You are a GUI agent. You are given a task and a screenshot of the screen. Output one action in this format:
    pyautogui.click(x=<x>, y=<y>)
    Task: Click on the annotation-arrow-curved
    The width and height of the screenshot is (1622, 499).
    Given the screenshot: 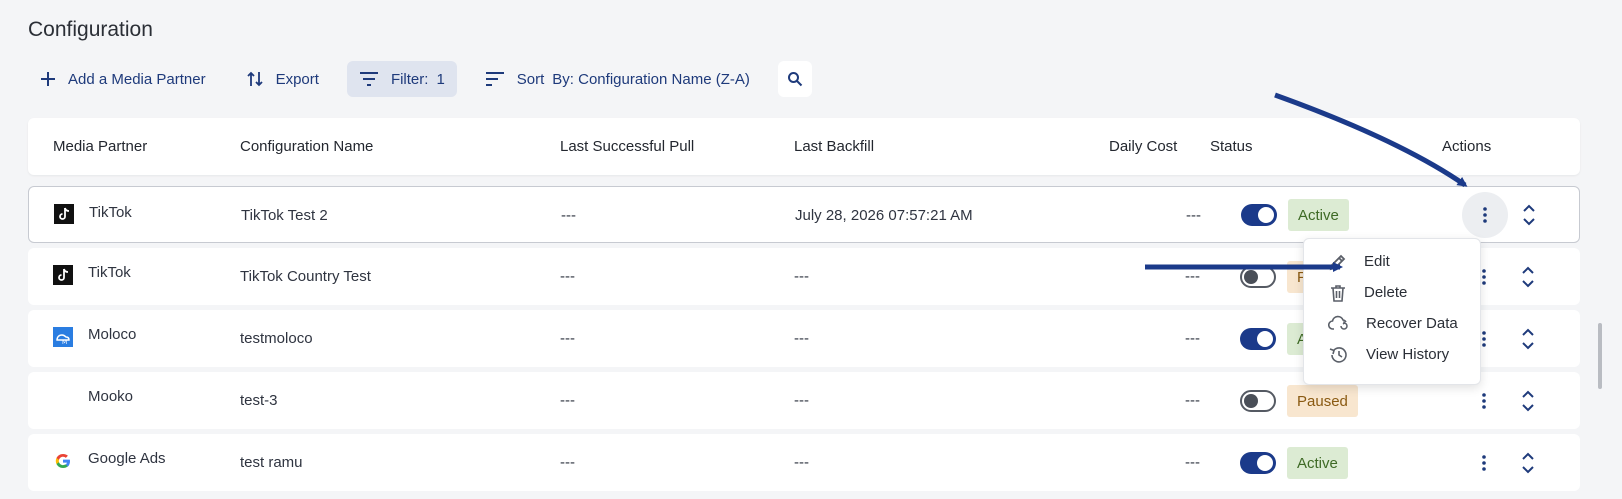 What is the action you would take?
    pyautogui.click(x=1371, y=140)
    